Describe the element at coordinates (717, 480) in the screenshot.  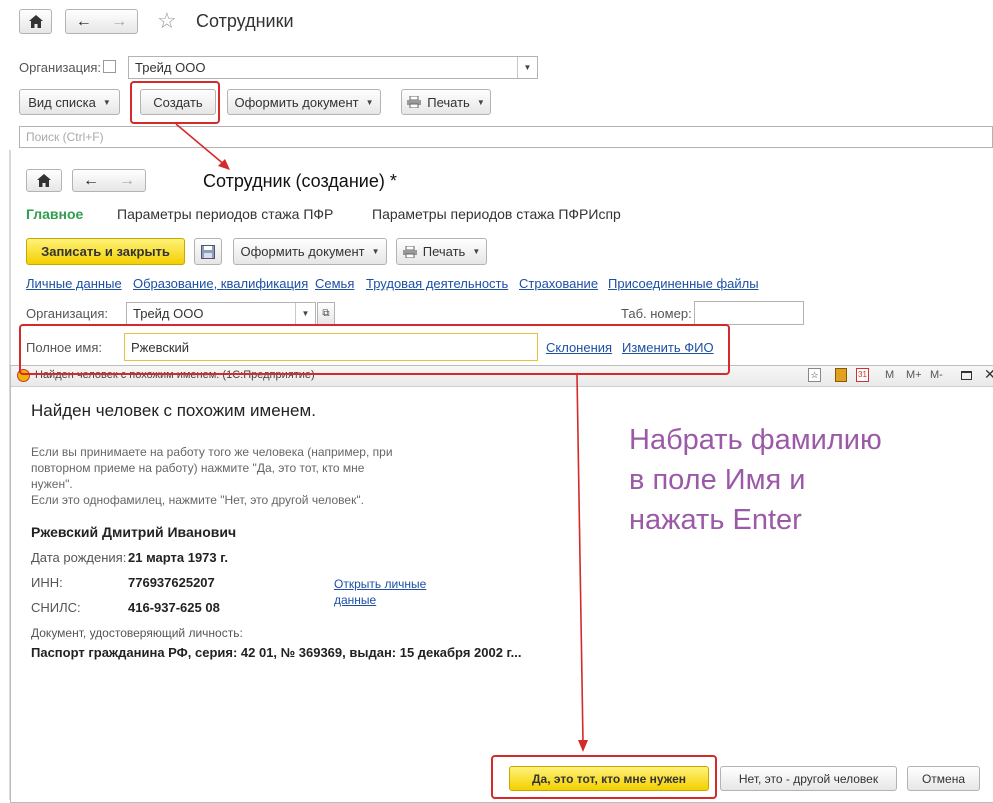
I see `instruction-line: в поле Имя и` at that location.